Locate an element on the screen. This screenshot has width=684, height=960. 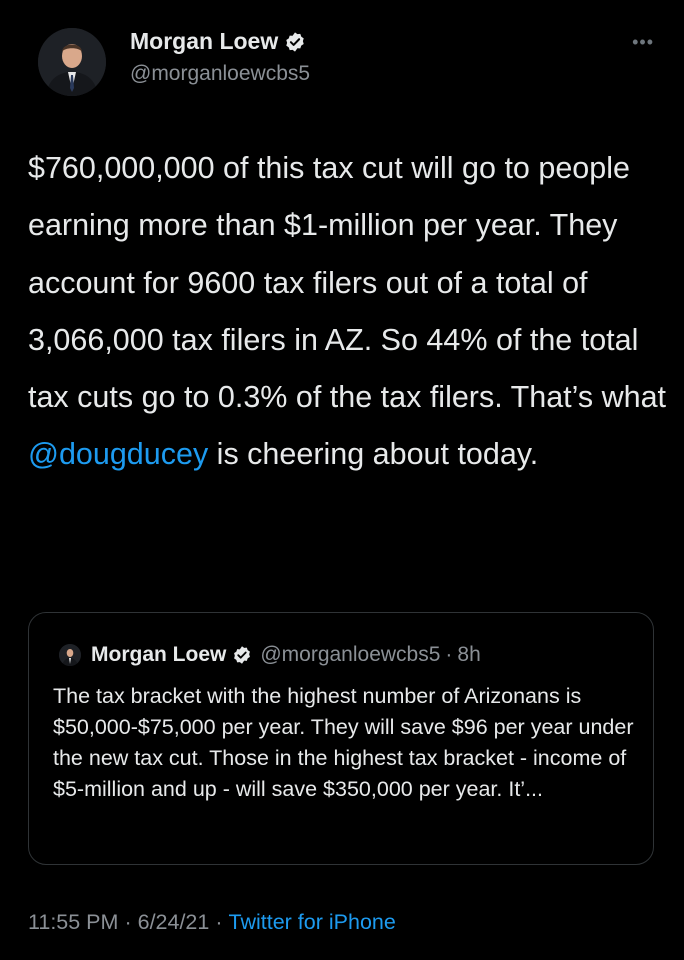
quoted-avatar is located at coordinates (70, 655).